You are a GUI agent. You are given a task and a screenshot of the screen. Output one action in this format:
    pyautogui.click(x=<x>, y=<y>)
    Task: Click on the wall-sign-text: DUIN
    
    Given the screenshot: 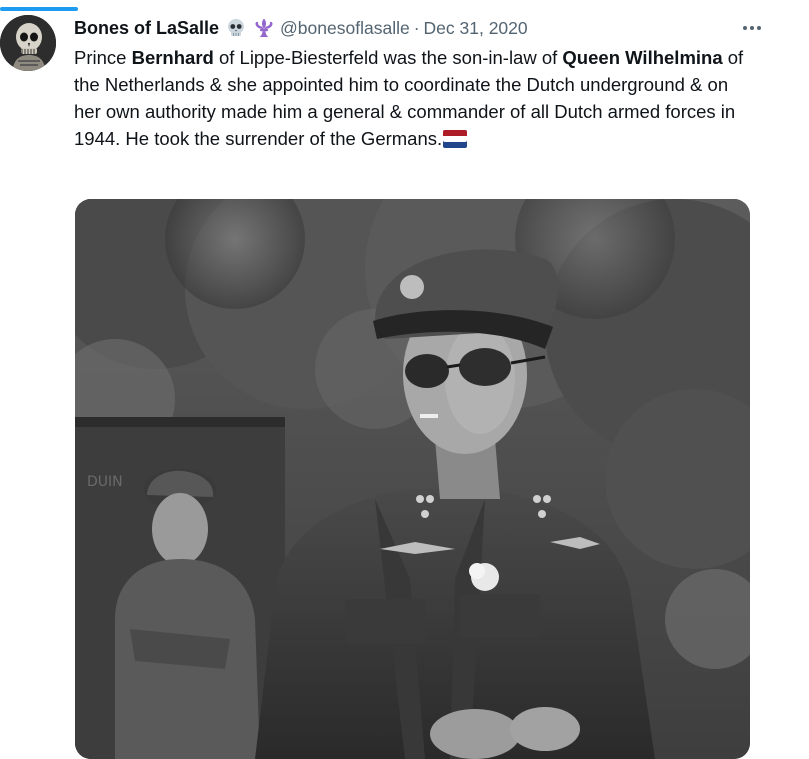 What is the action you would take?
    pyautogui.click(x=105, y=482)
    